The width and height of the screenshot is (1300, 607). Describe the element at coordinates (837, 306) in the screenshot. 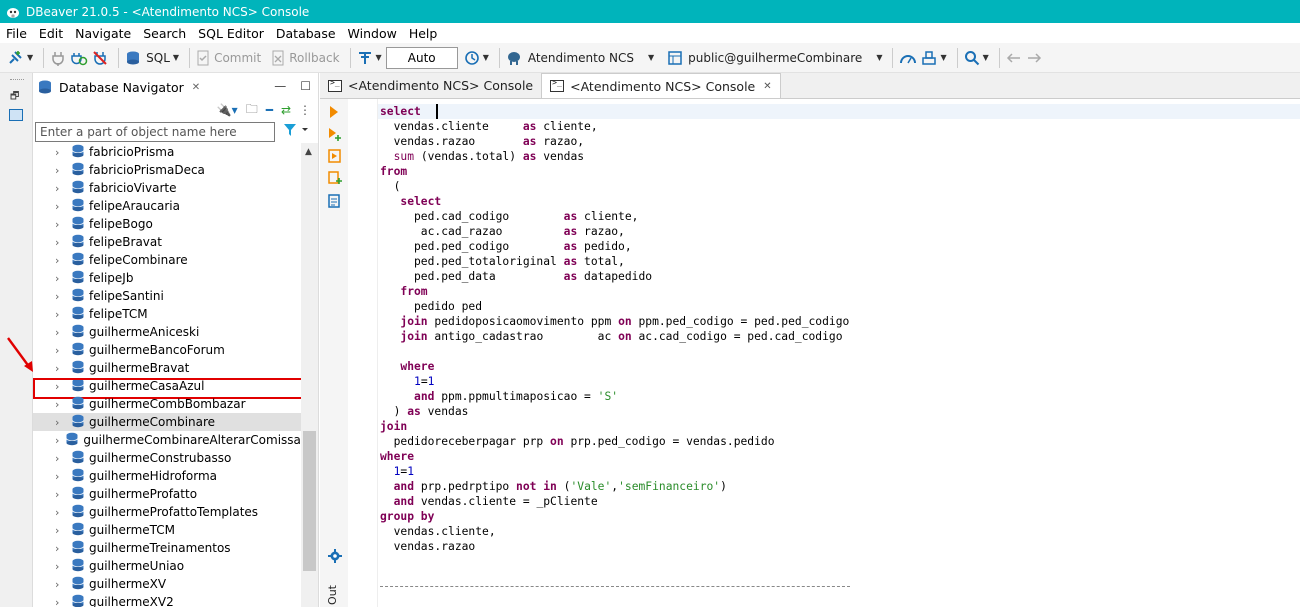

I see `code-line: pedido ped` at that location.